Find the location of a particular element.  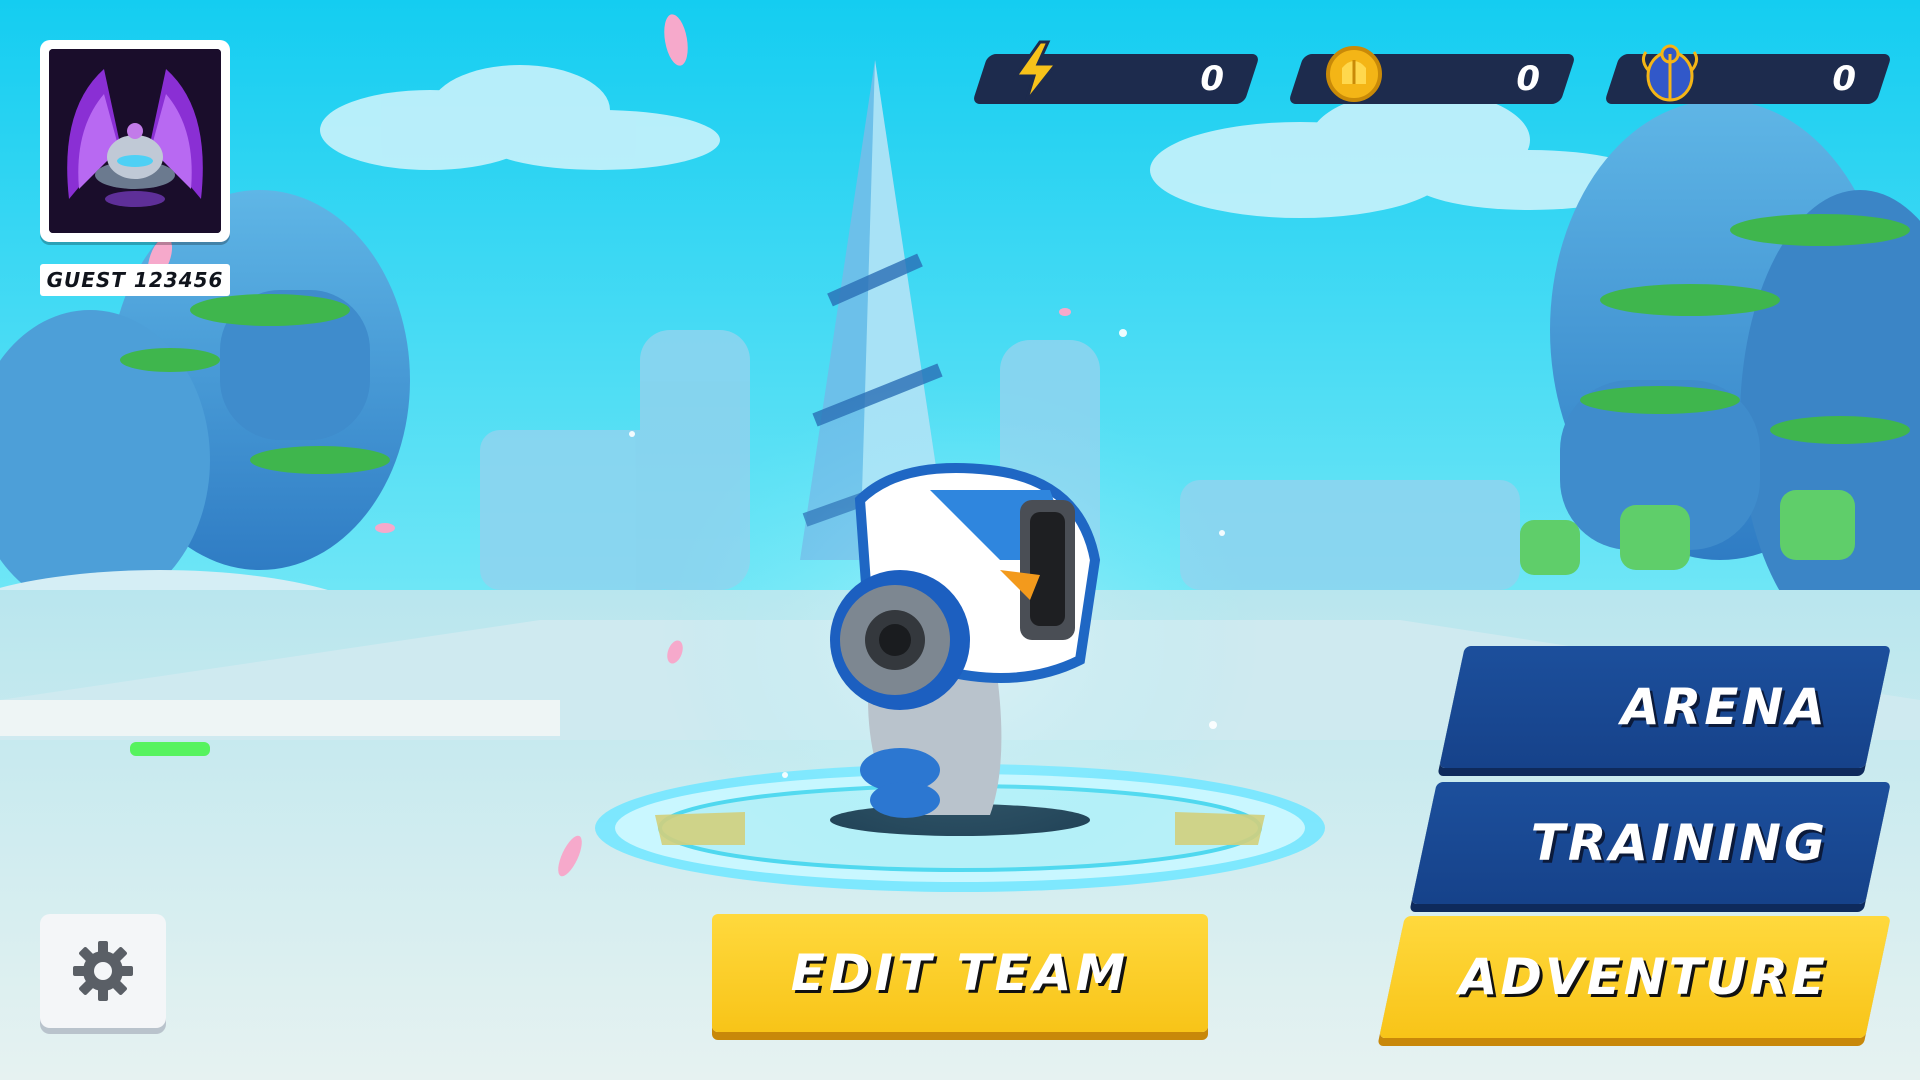

player-name-tag: GUEST 123456 is located at coordinates (135, 280).